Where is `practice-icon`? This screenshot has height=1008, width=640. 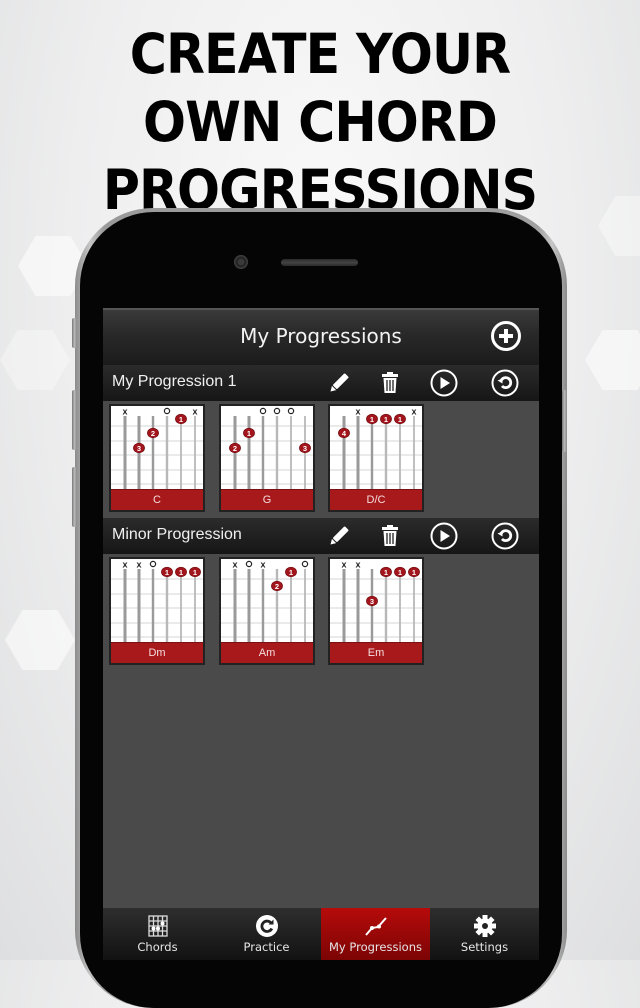 practice-icon is located at coordinates (267, 926).